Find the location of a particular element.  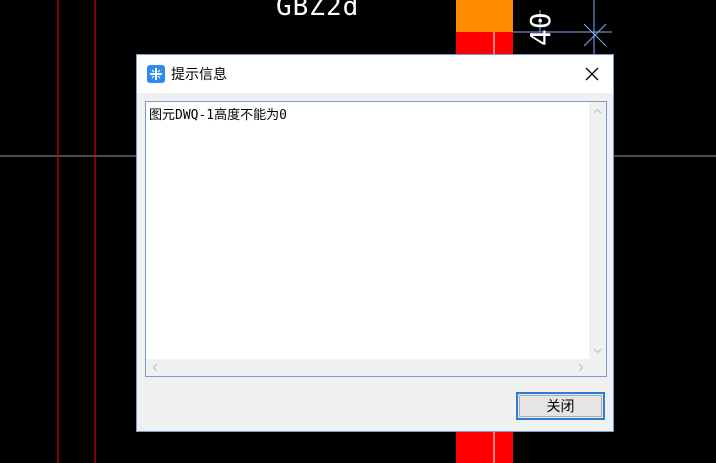

close-button-label: 关闭 is located at coordinates (560, 407).